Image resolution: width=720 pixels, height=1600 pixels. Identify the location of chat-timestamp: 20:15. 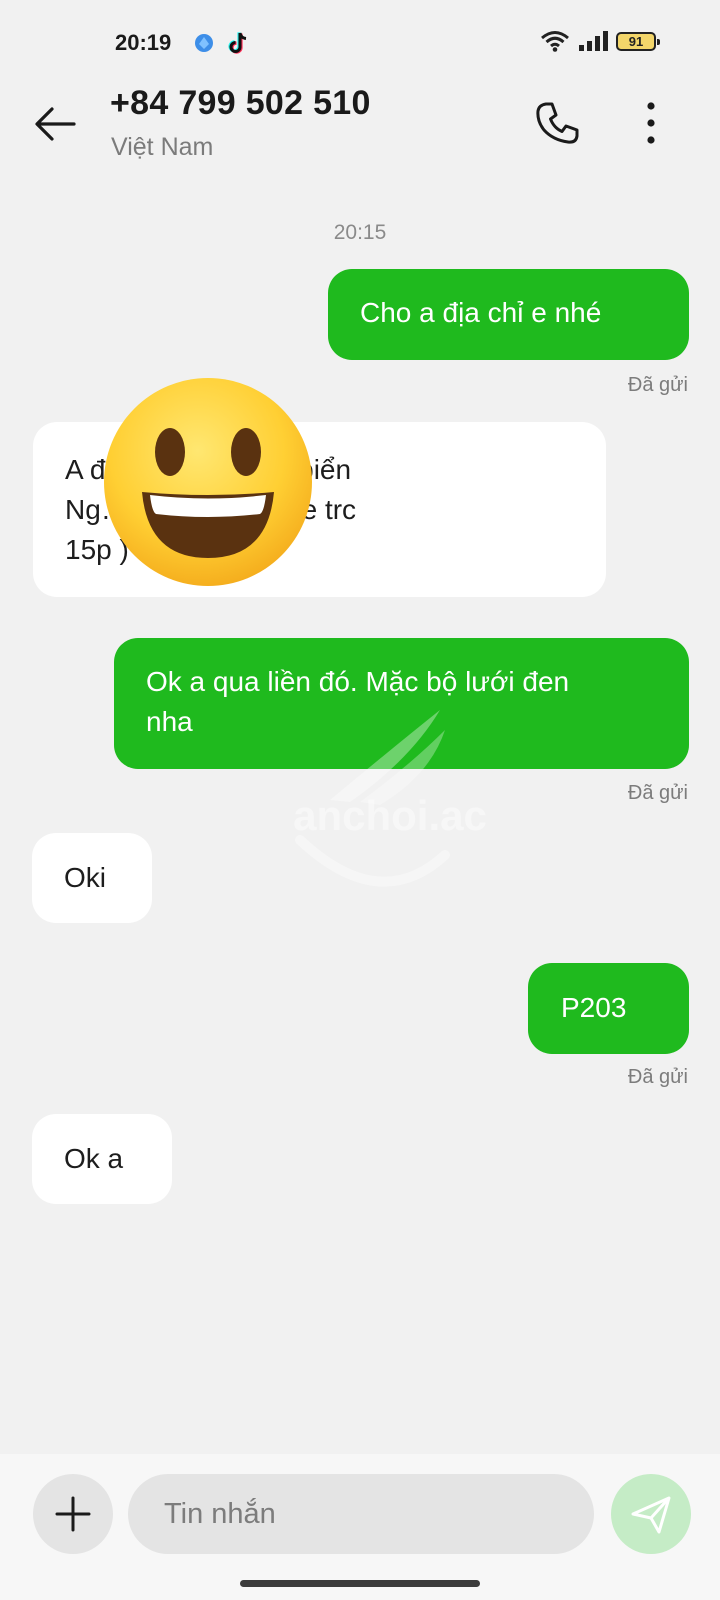
(360, 232).